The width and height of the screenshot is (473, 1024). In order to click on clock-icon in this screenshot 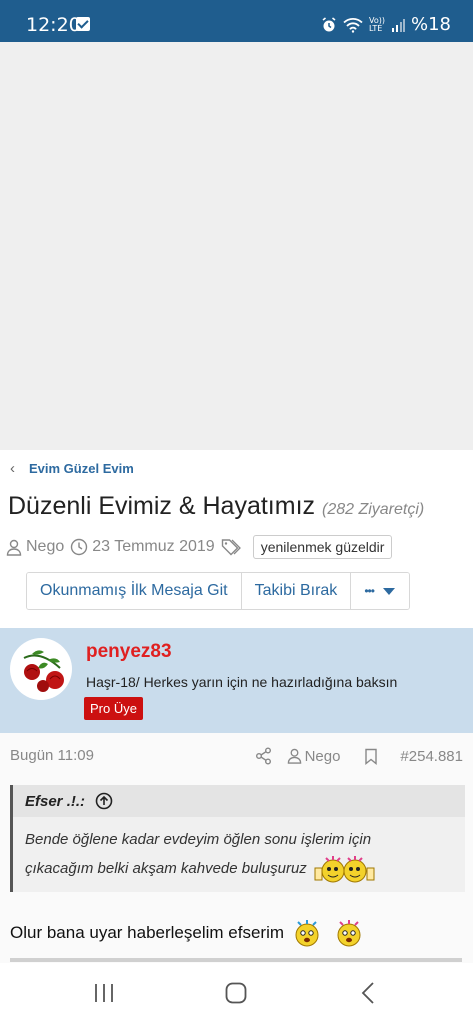, I will do `click(79, 547)`.